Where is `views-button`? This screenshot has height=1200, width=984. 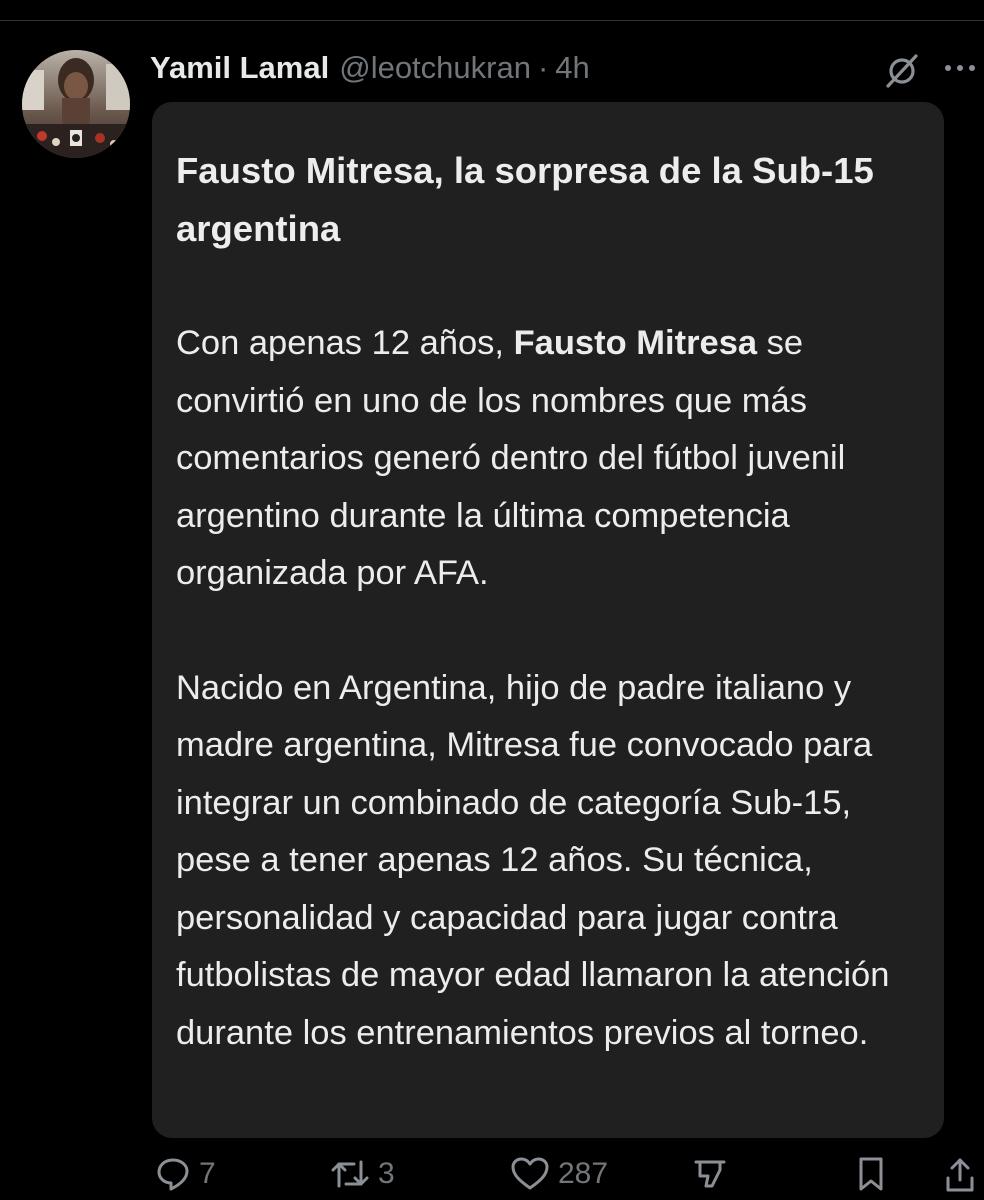
views-button is located at coordinates (710, 1174).